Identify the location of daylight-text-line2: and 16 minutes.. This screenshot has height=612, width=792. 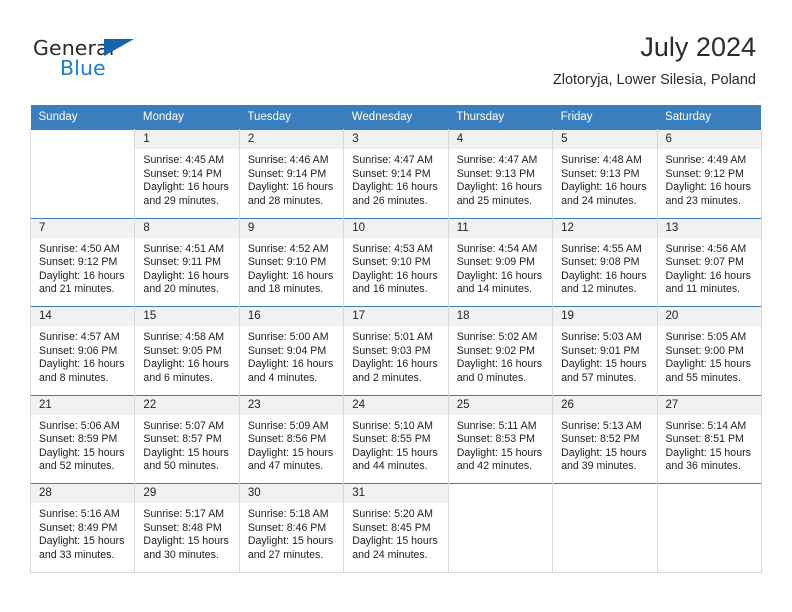
(390, 289).